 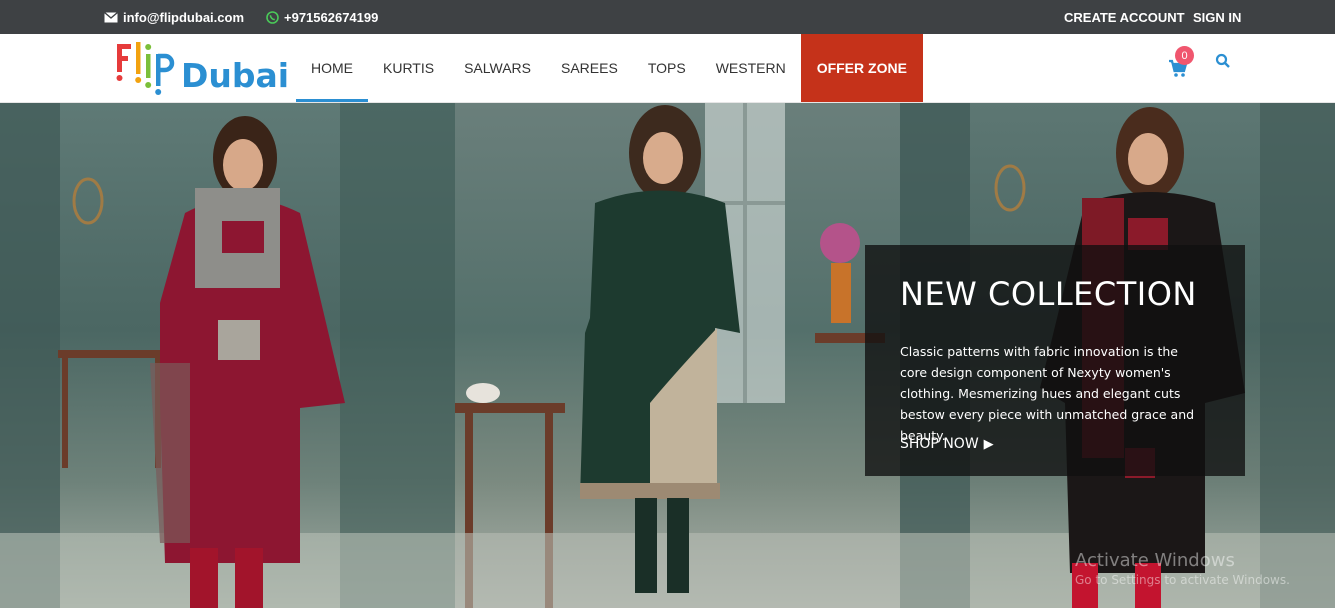 I want to click on envelope-icon, so click(x=111, y=17).